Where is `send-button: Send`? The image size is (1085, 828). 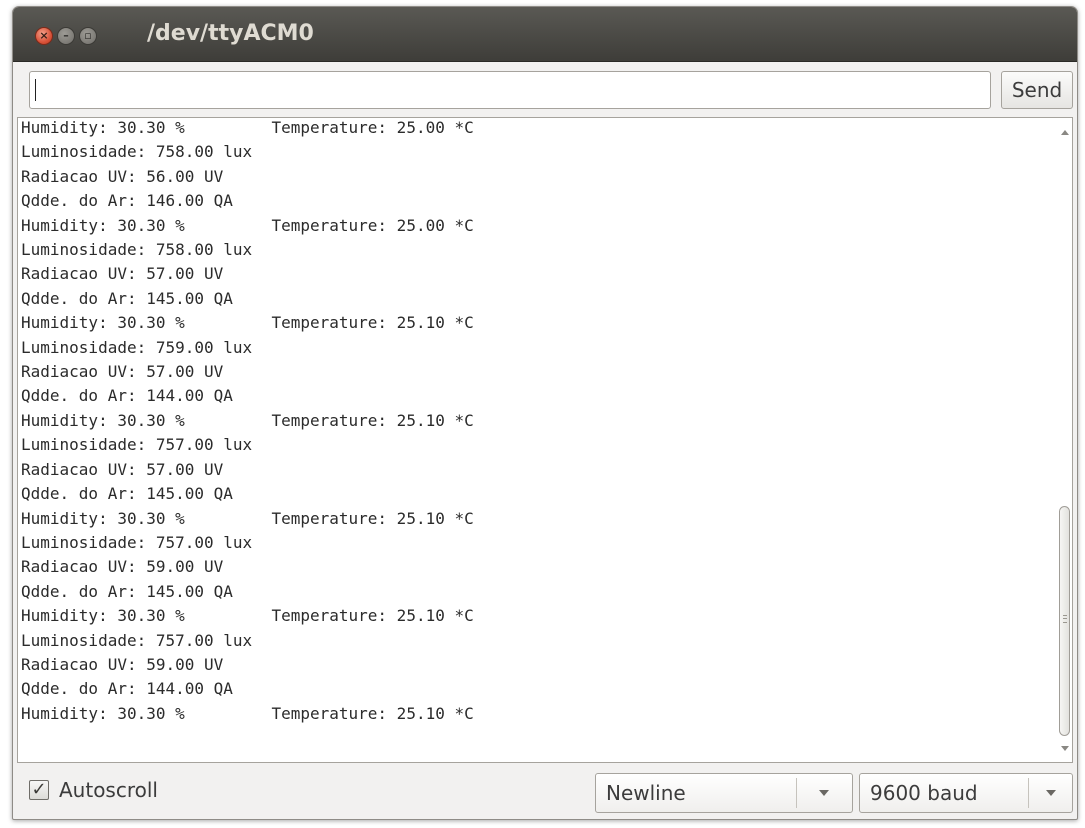 send-button: Send is located at coordinates (1037, 90).